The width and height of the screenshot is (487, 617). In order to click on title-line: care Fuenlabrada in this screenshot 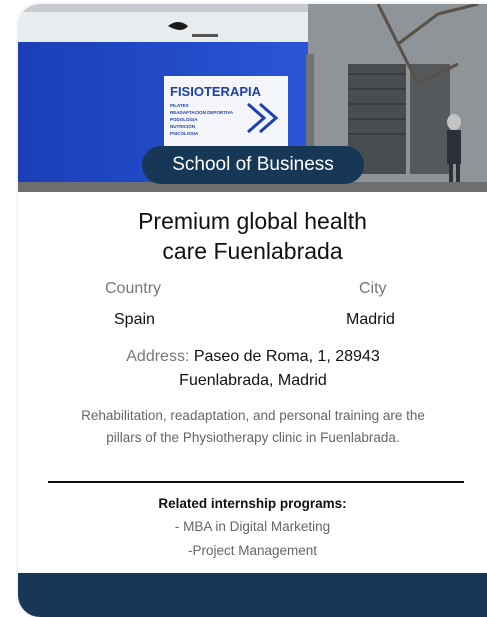, I will do `click(252, 251)`.